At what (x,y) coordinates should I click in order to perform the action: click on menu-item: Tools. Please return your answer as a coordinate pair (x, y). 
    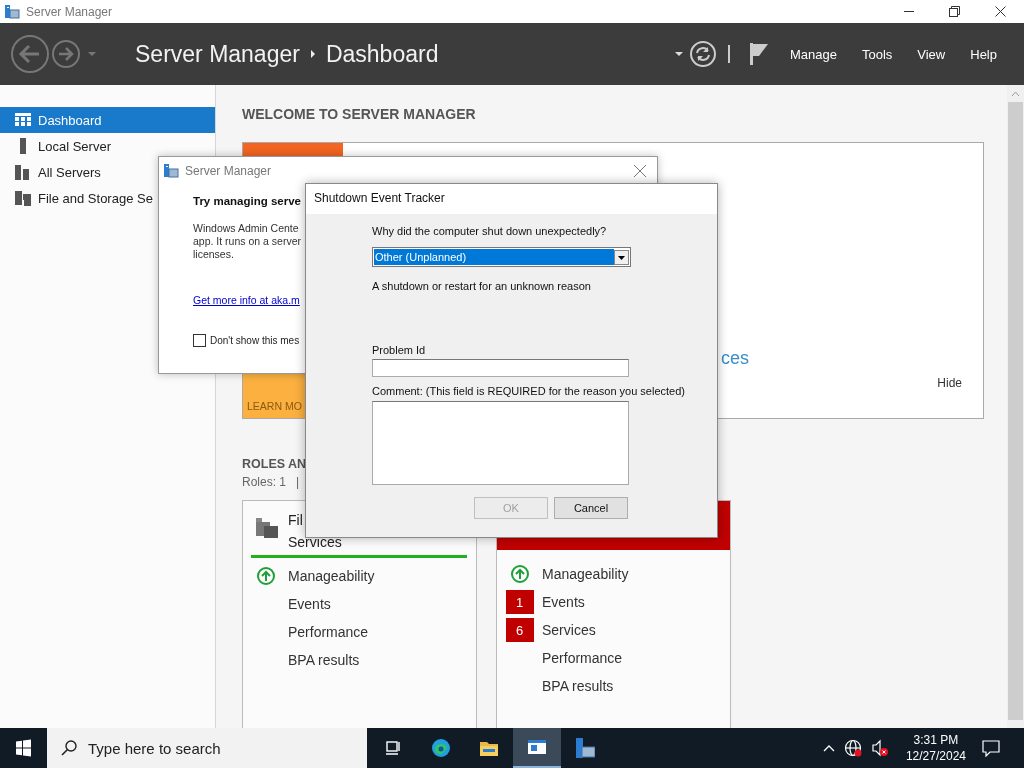
    Looking at the image, I should click on (877, 54).